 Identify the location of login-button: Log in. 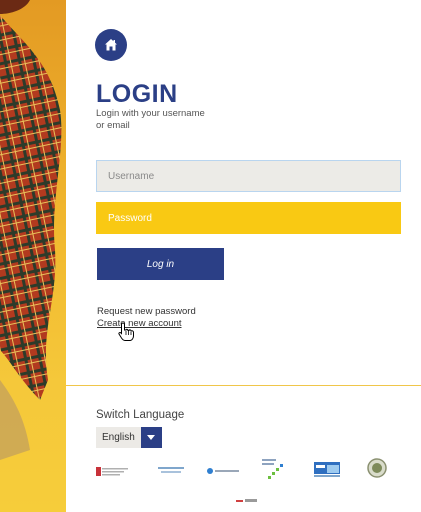
(160, 264).